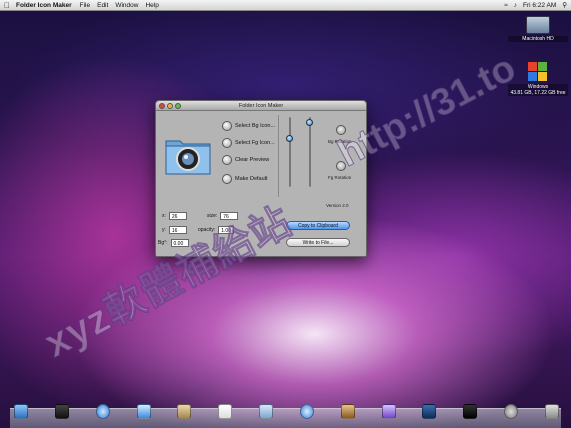 The width and height of the screenshot is (571, 428). Describe the element at coordinates (310, 152) in the screenshot. I see `size-slider-track` at that location.